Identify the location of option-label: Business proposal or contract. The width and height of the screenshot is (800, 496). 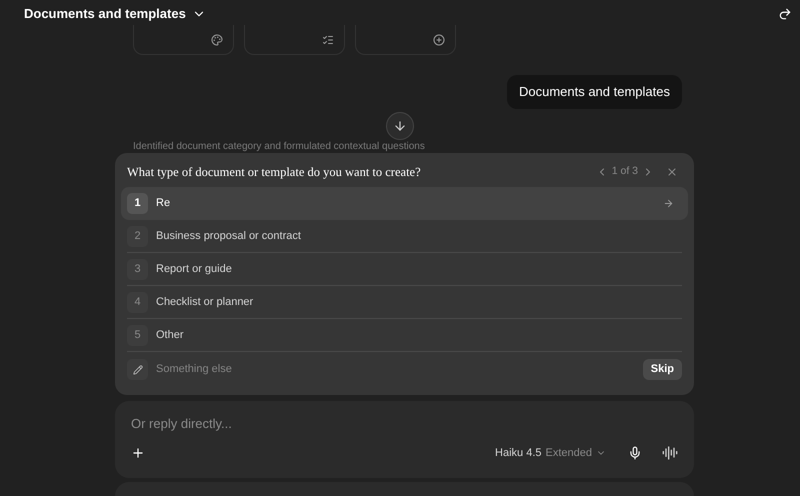
(229, 236).